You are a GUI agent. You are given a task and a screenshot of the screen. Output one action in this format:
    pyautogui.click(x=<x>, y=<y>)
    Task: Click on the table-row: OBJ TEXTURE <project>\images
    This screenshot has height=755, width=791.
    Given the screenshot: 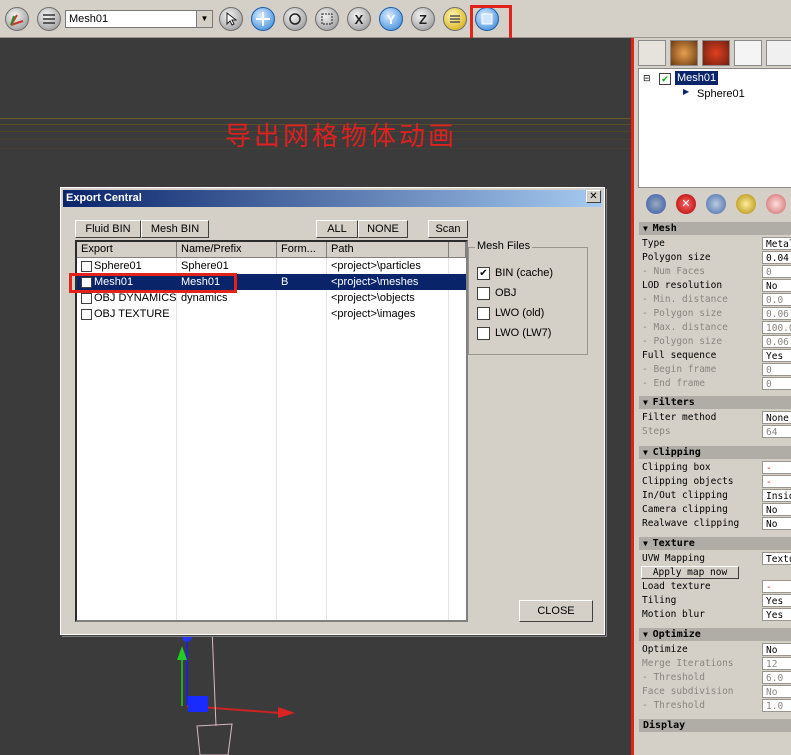 What is the action you would take?
    pyautogui.click(x=271, y=314)
    